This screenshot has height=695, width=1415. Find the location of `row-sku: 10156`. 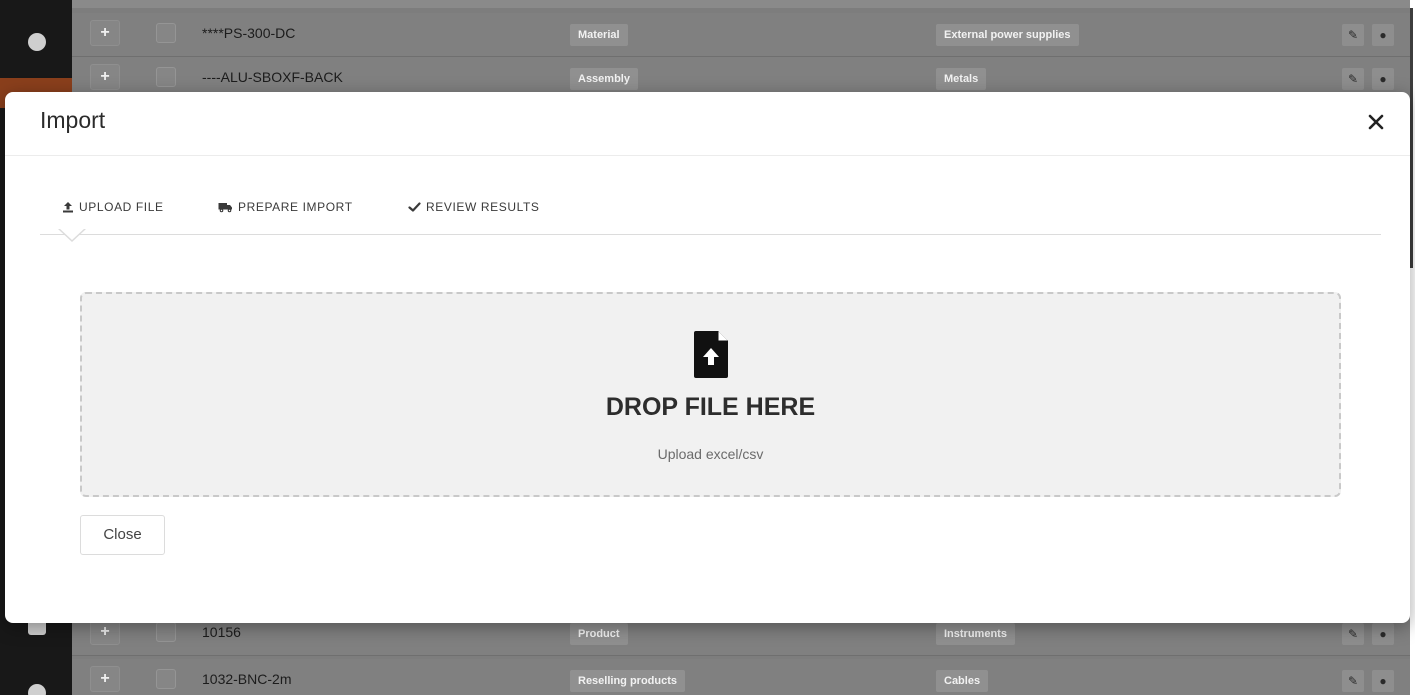

row-sku: 10156 is located at coordinates (221, 632).